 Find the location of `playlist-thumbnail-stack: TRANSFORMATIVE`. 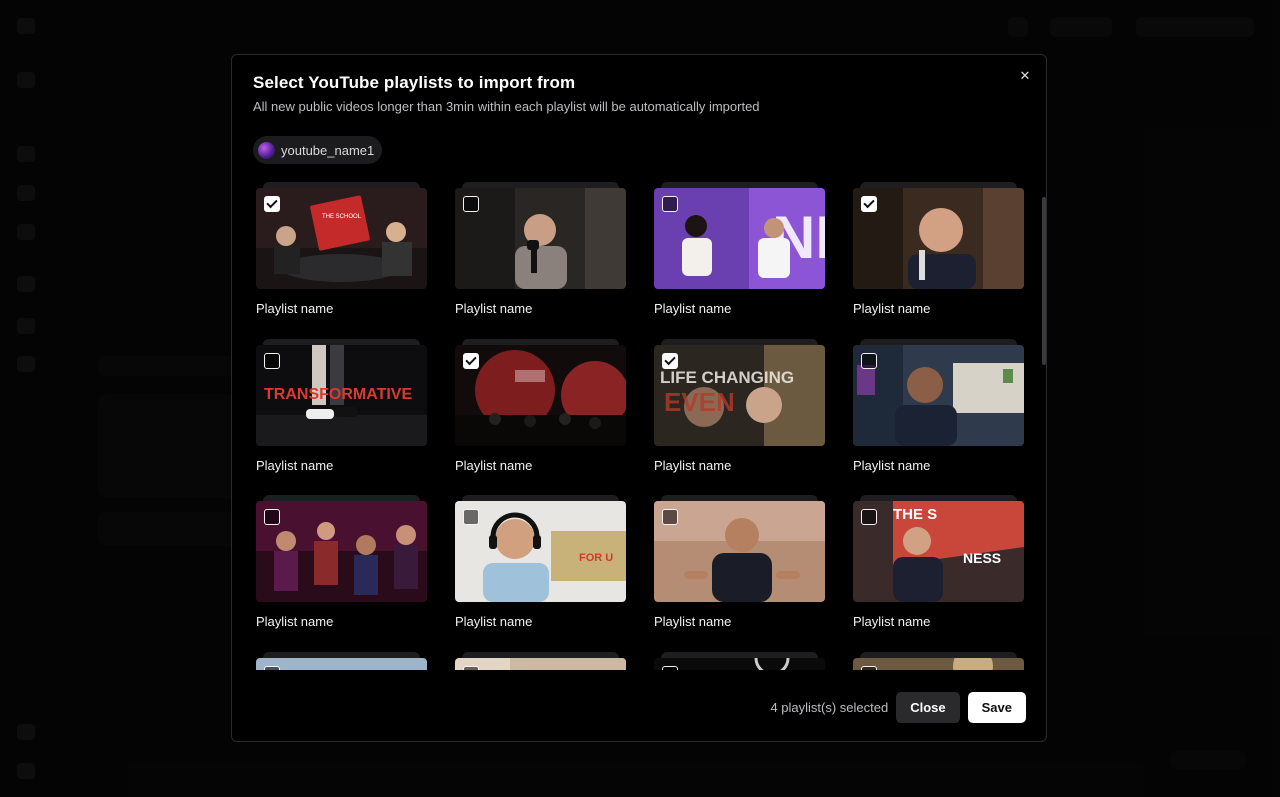

playlist-thumbnail-stack: TRANSFORMATIVE is located at coordinates (341, 392).